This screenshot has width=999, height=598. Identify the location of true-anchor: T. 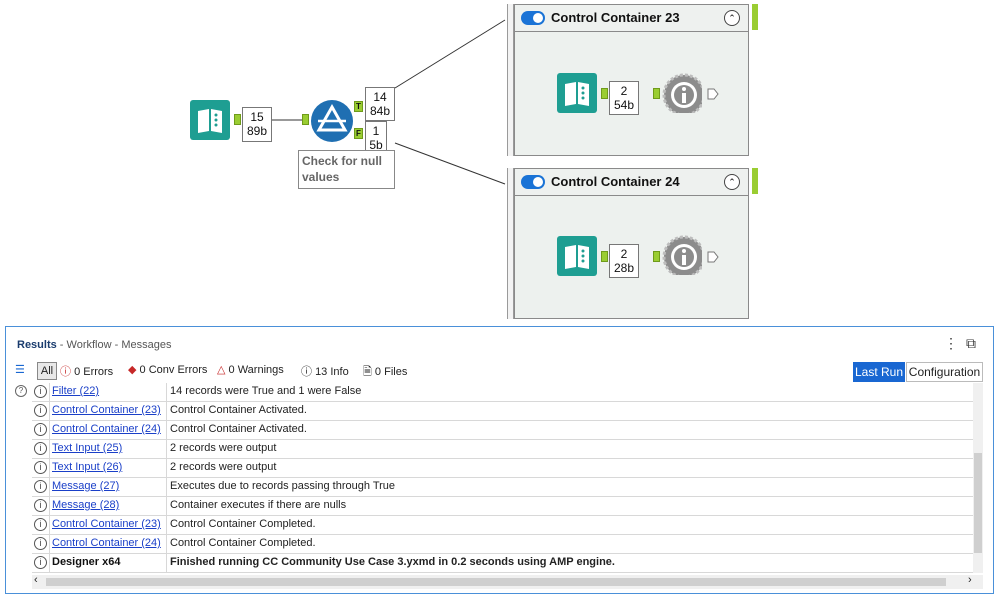
(358, 106).